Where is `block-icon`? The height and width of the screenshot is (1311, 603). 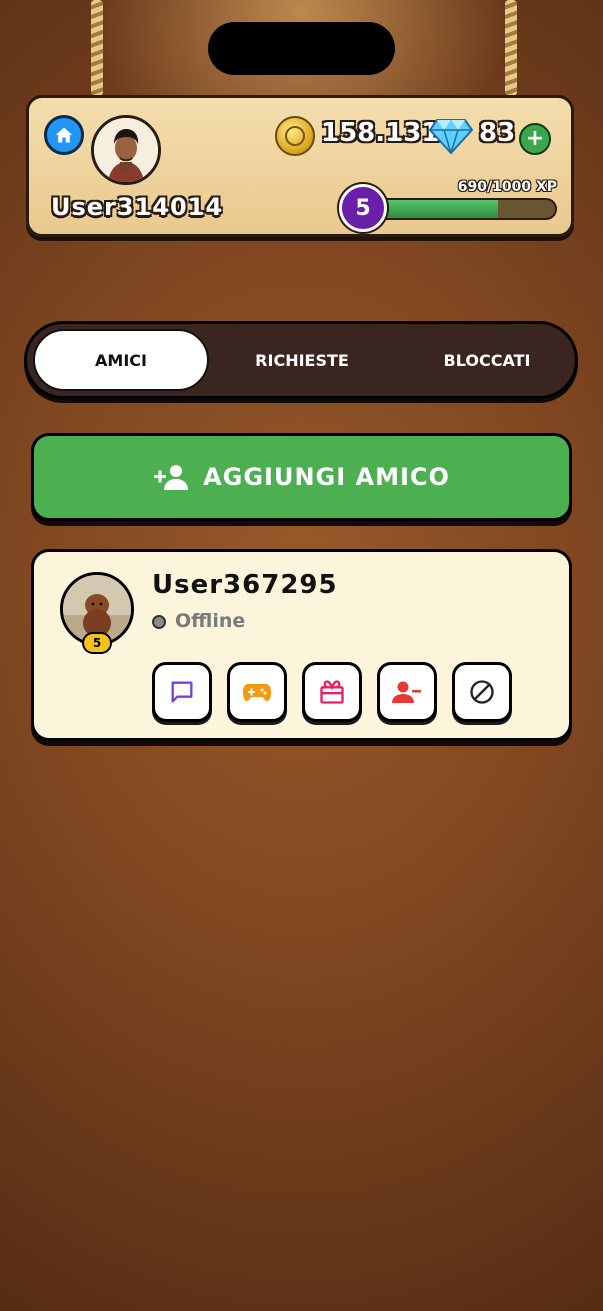
block-icon is located at coordinates (482, 692).